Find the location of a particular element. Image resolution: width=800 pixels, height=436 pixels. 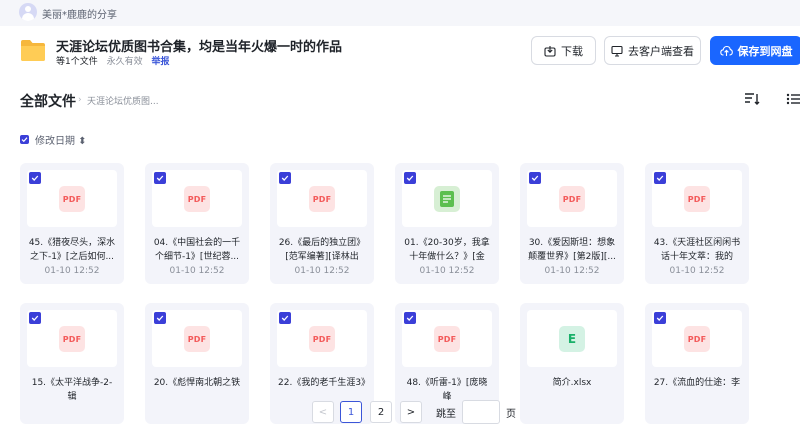

download-button: 下载 is located at coordinates (563, 50).